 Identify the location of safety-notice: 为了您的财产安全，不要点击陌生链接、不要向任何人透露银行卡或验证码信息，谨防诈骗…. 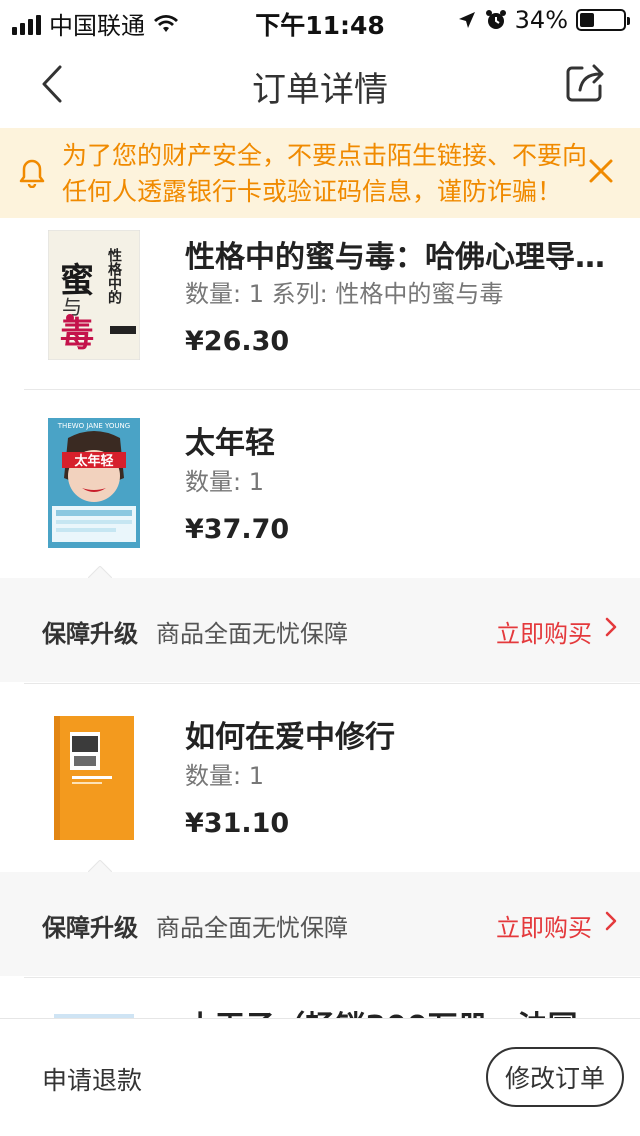
(320, 173).